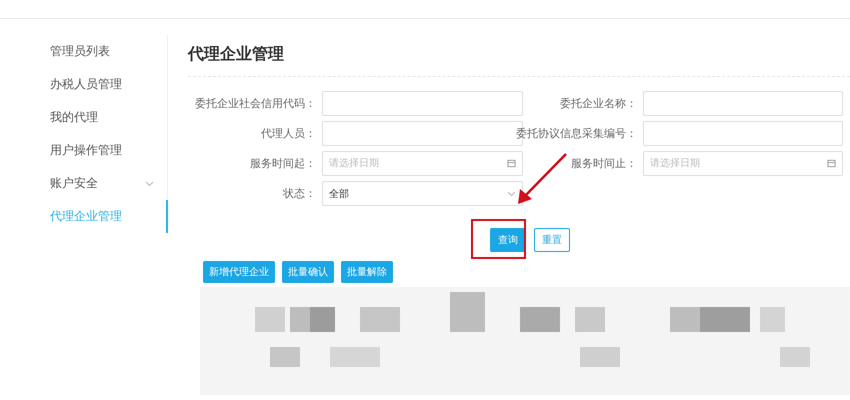 The height and width of the screenshot is (400, 850). I want to click on page-title: 代理企业管理, so click(236, 54).